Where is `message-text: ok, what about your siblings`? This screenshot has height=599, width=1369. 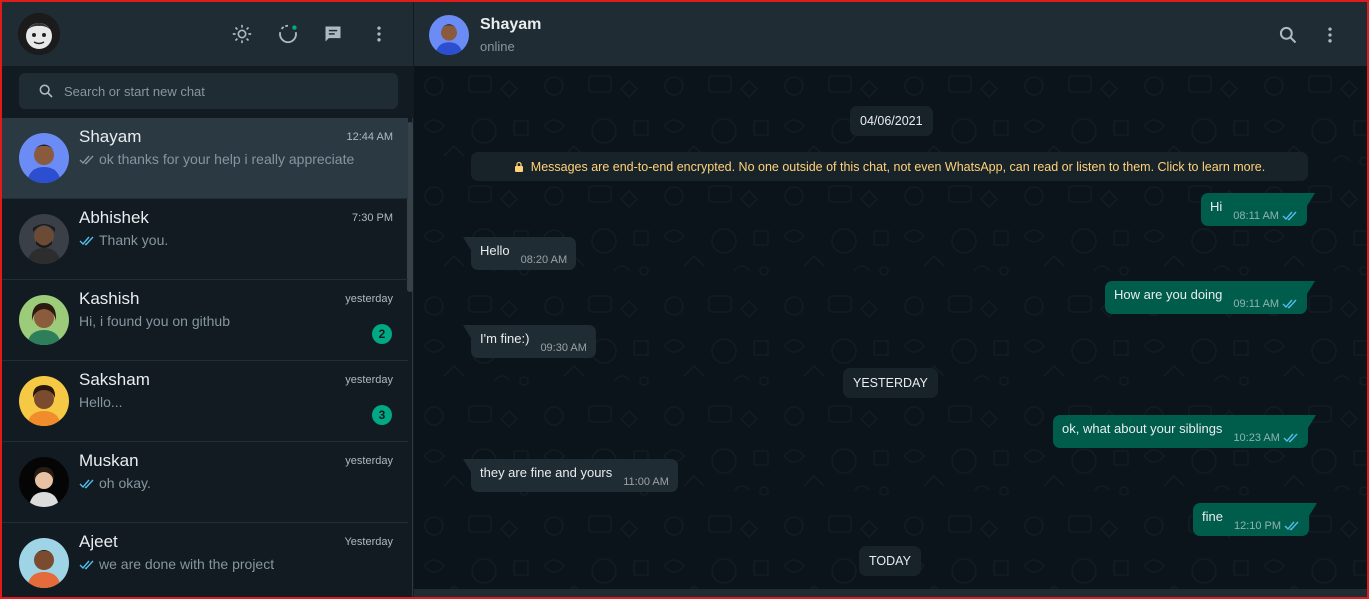
message-text: ok, what about your siblings is located at coordinates (1142, 428).